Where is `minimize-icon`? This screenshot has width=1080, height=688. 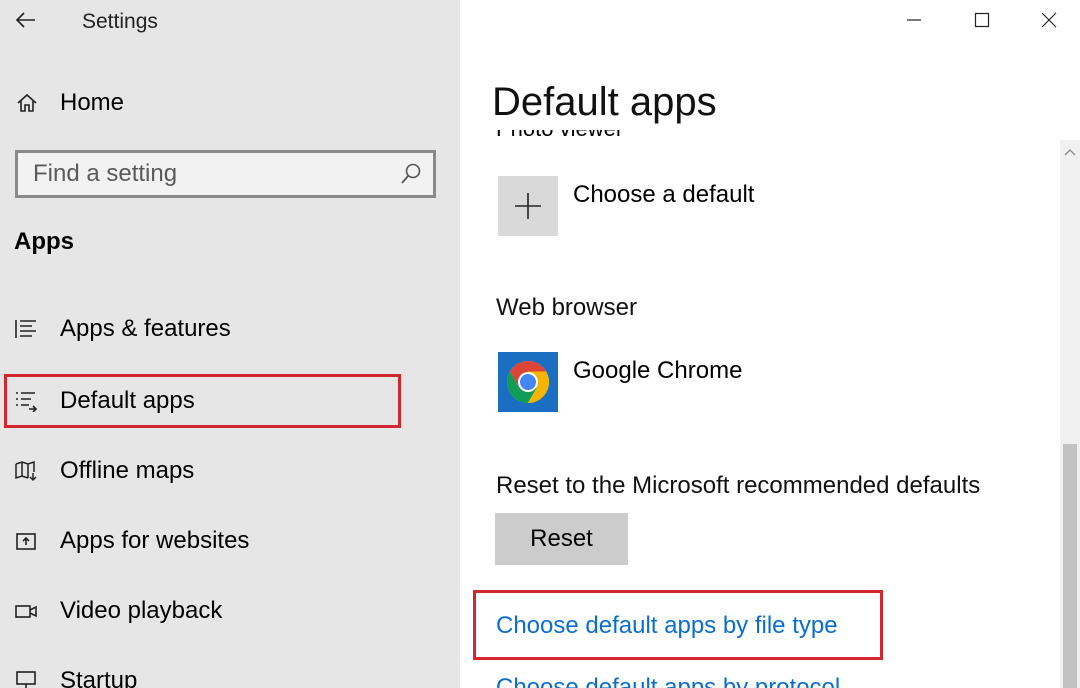 minimize-icon is located at coordinates (914, 20).